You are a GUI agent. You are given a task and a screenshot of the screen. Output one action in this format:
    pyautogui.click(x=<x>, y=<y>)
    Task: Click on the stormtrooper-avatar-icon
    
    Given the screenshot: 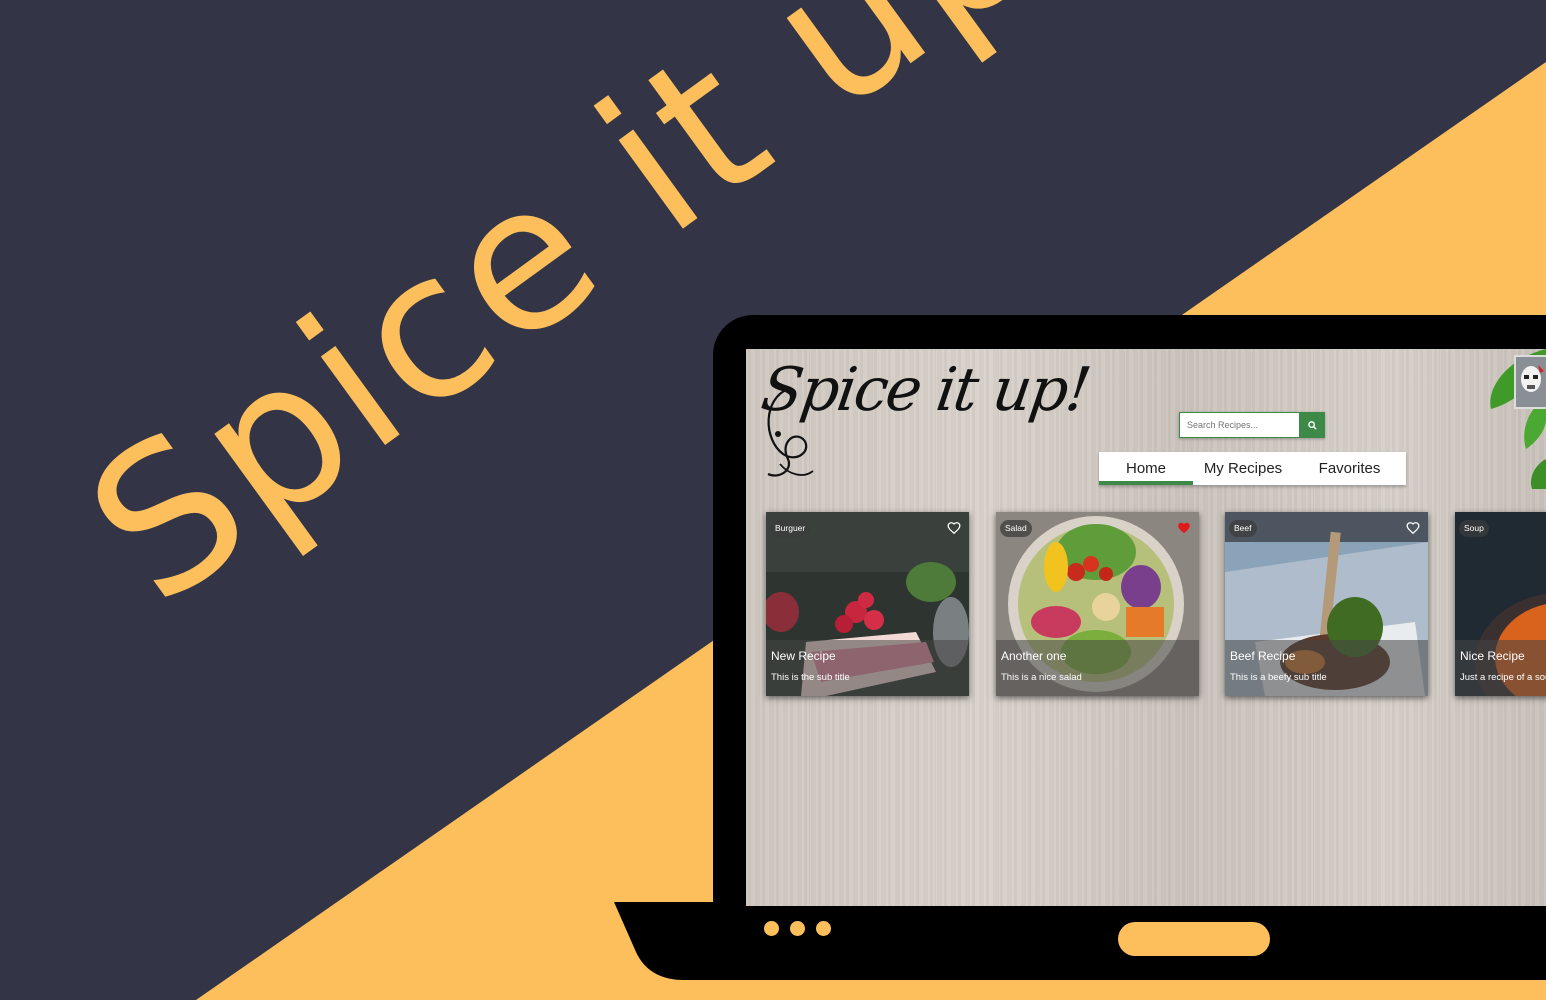 What is the action you would take?
    pyautogui.click(x=1531, y=382)
    